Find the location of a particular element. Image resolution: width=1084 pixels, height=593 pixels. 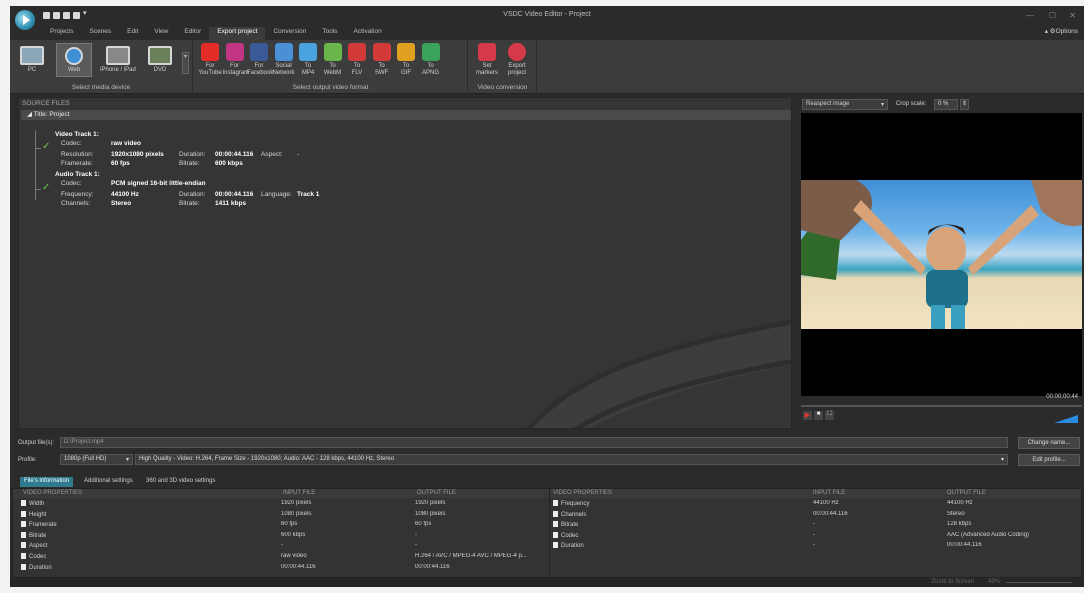

device-dvd-button: DVD is located at coordinates (160, 60).